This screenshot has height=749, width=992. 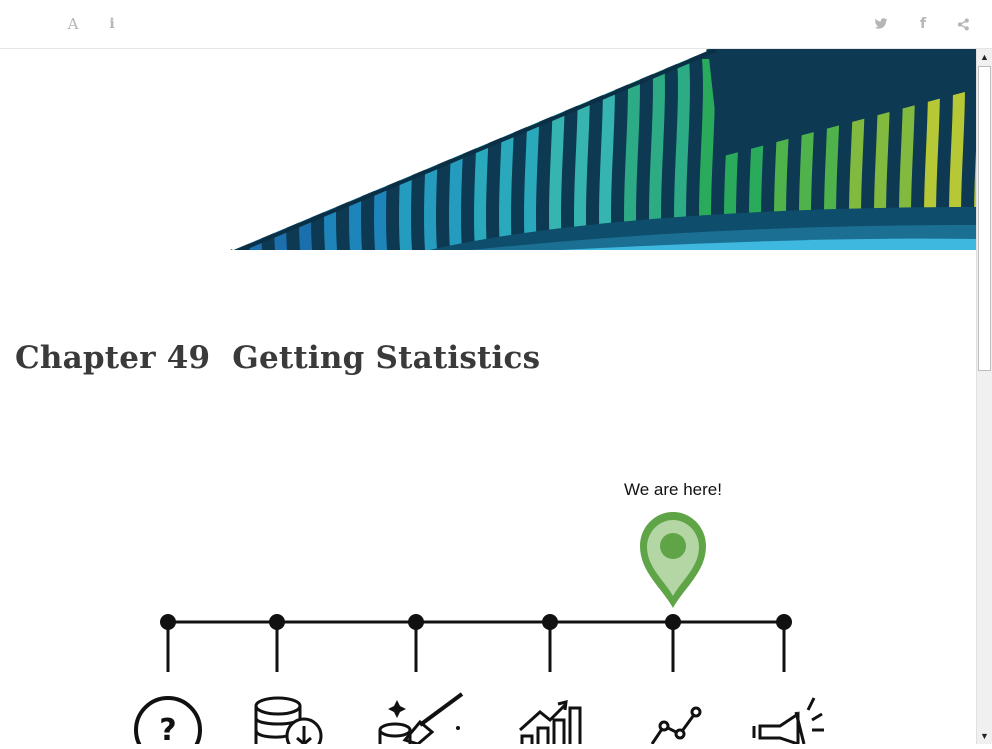 I want to click on chapter-title: Chapter 49 Getting Statistics, so click(x=277, y=358).